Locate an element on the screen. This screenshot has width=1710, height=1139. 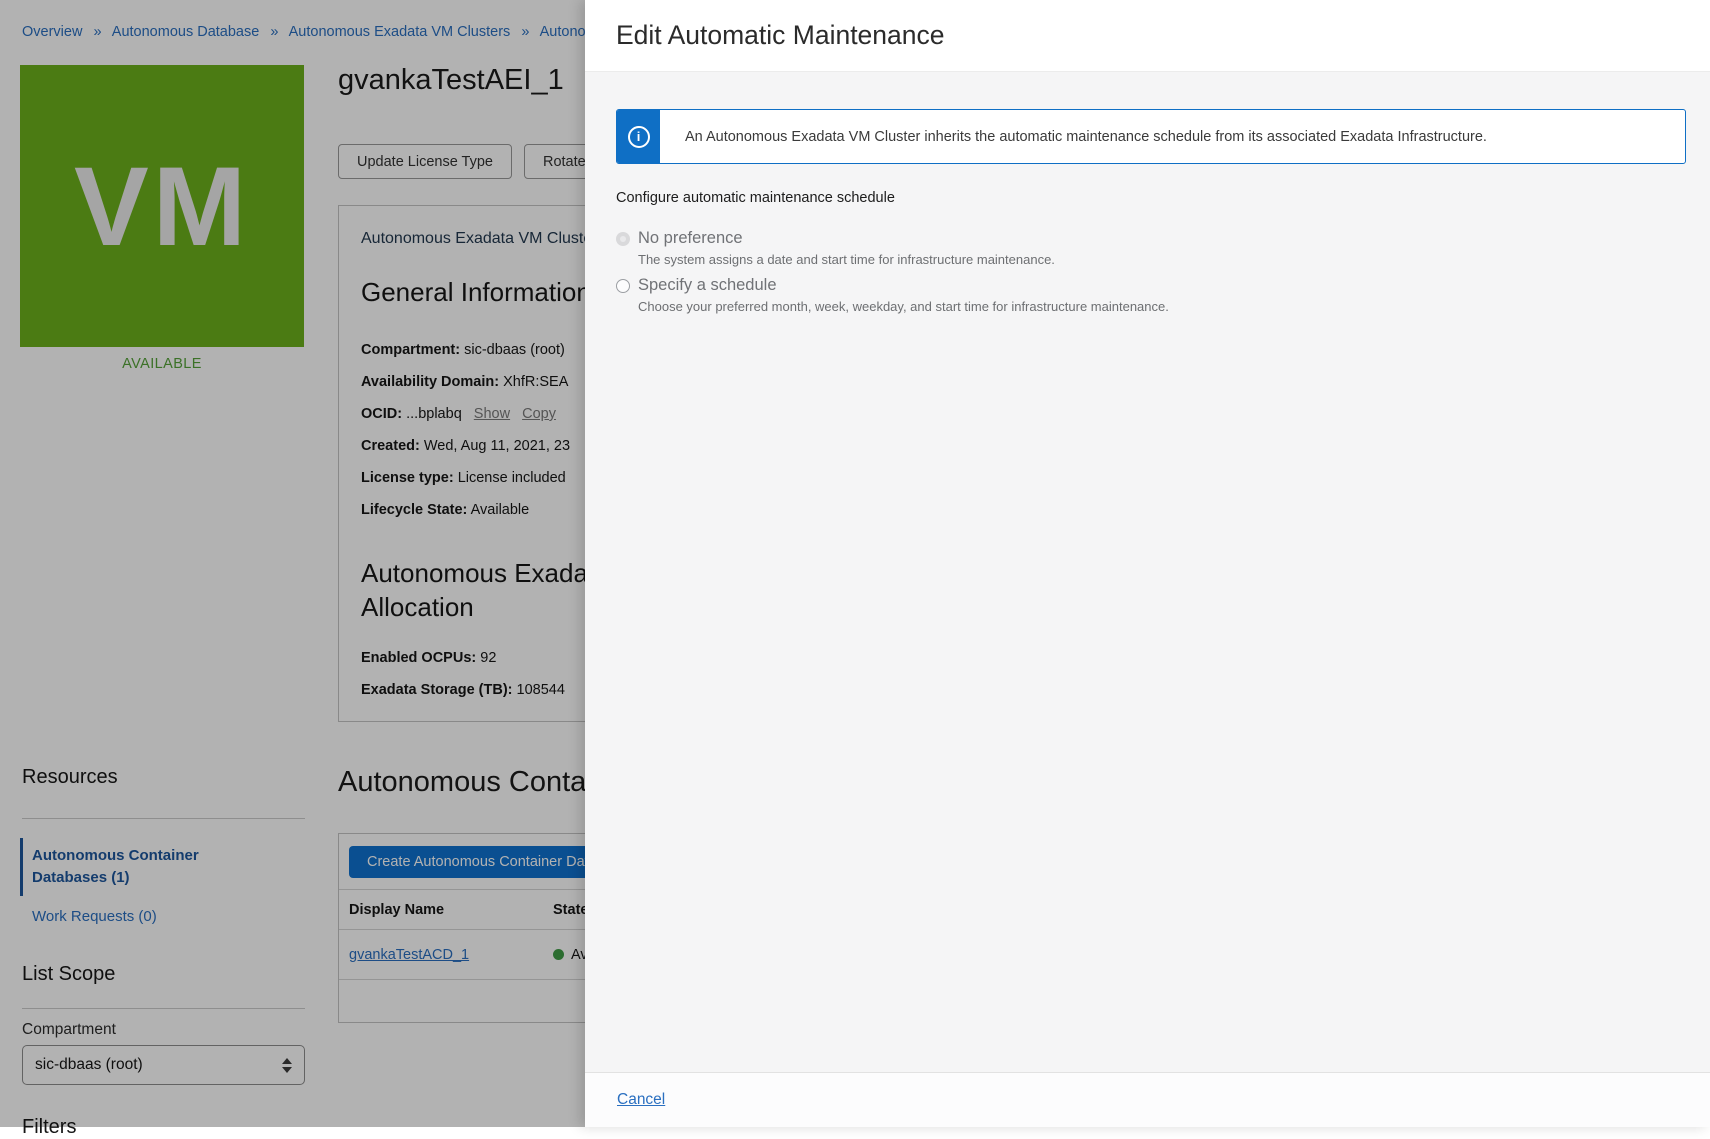
info-icon is located at coordinates (638, 136).